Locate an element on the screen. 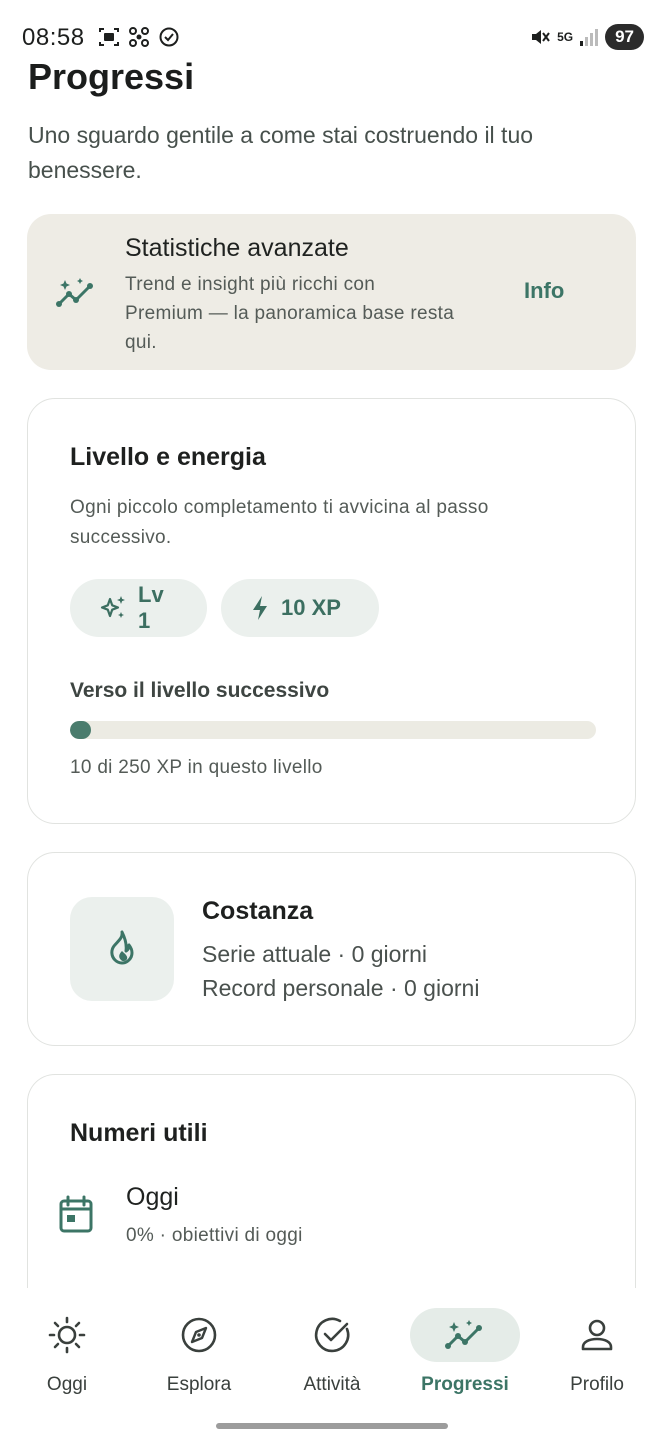 The height and width of the screenshot is (1440, 664). status-icons-left is located at coordinates (139, 37).